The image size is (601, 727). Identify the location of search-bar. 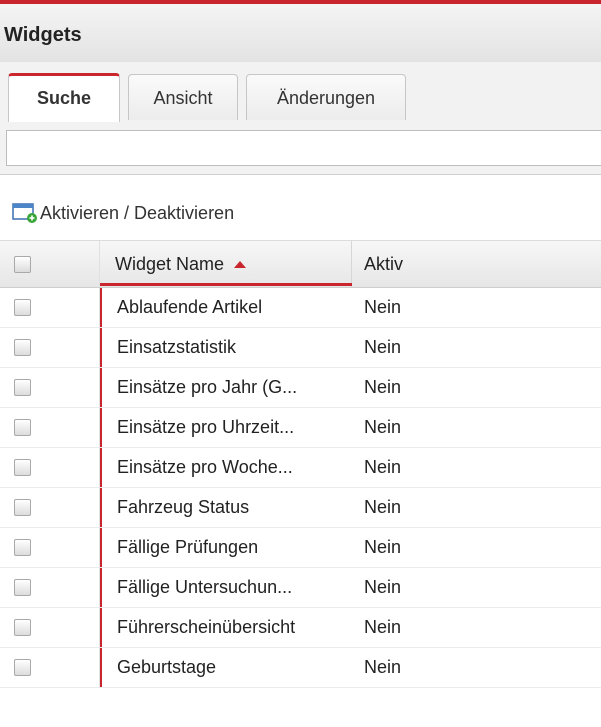
(300, 148).